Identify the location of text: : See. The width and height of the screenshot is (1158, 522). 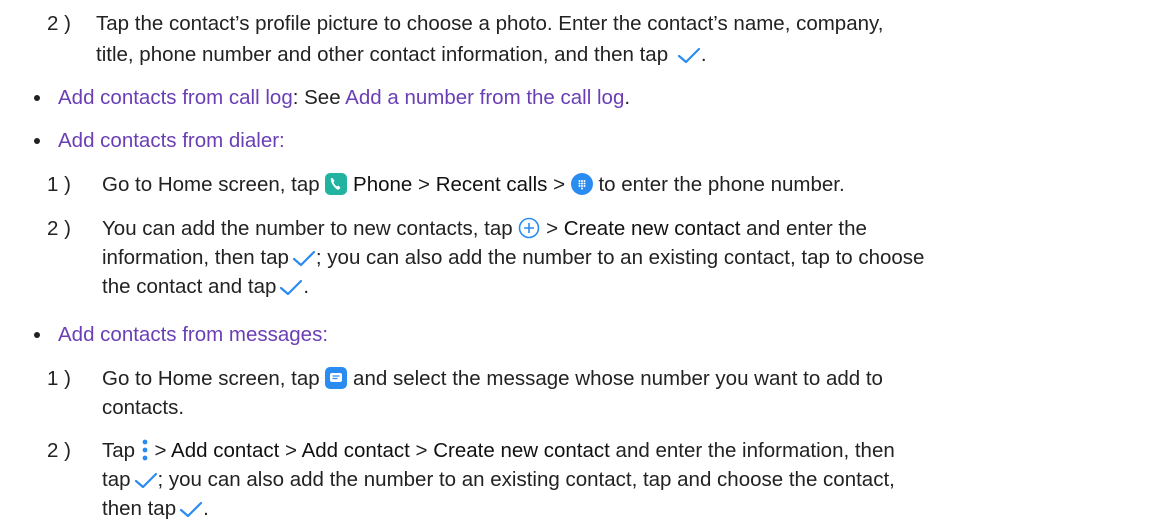
(319, 97).